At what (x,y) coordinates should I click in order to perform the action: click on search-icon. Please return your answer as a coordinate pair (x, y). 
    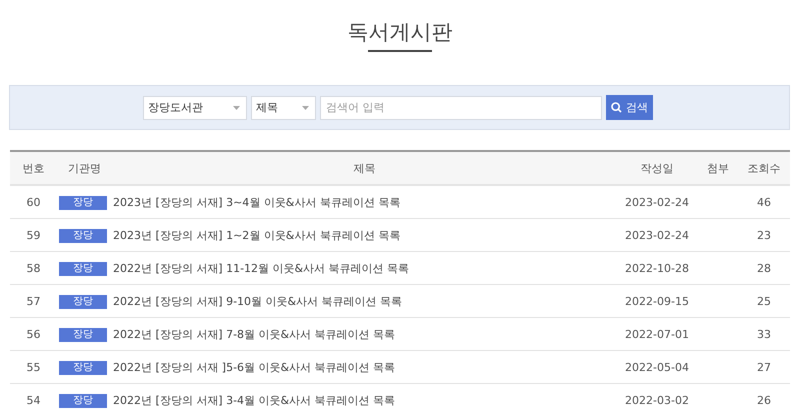
    Looking at the image, I should click on (616, 107).